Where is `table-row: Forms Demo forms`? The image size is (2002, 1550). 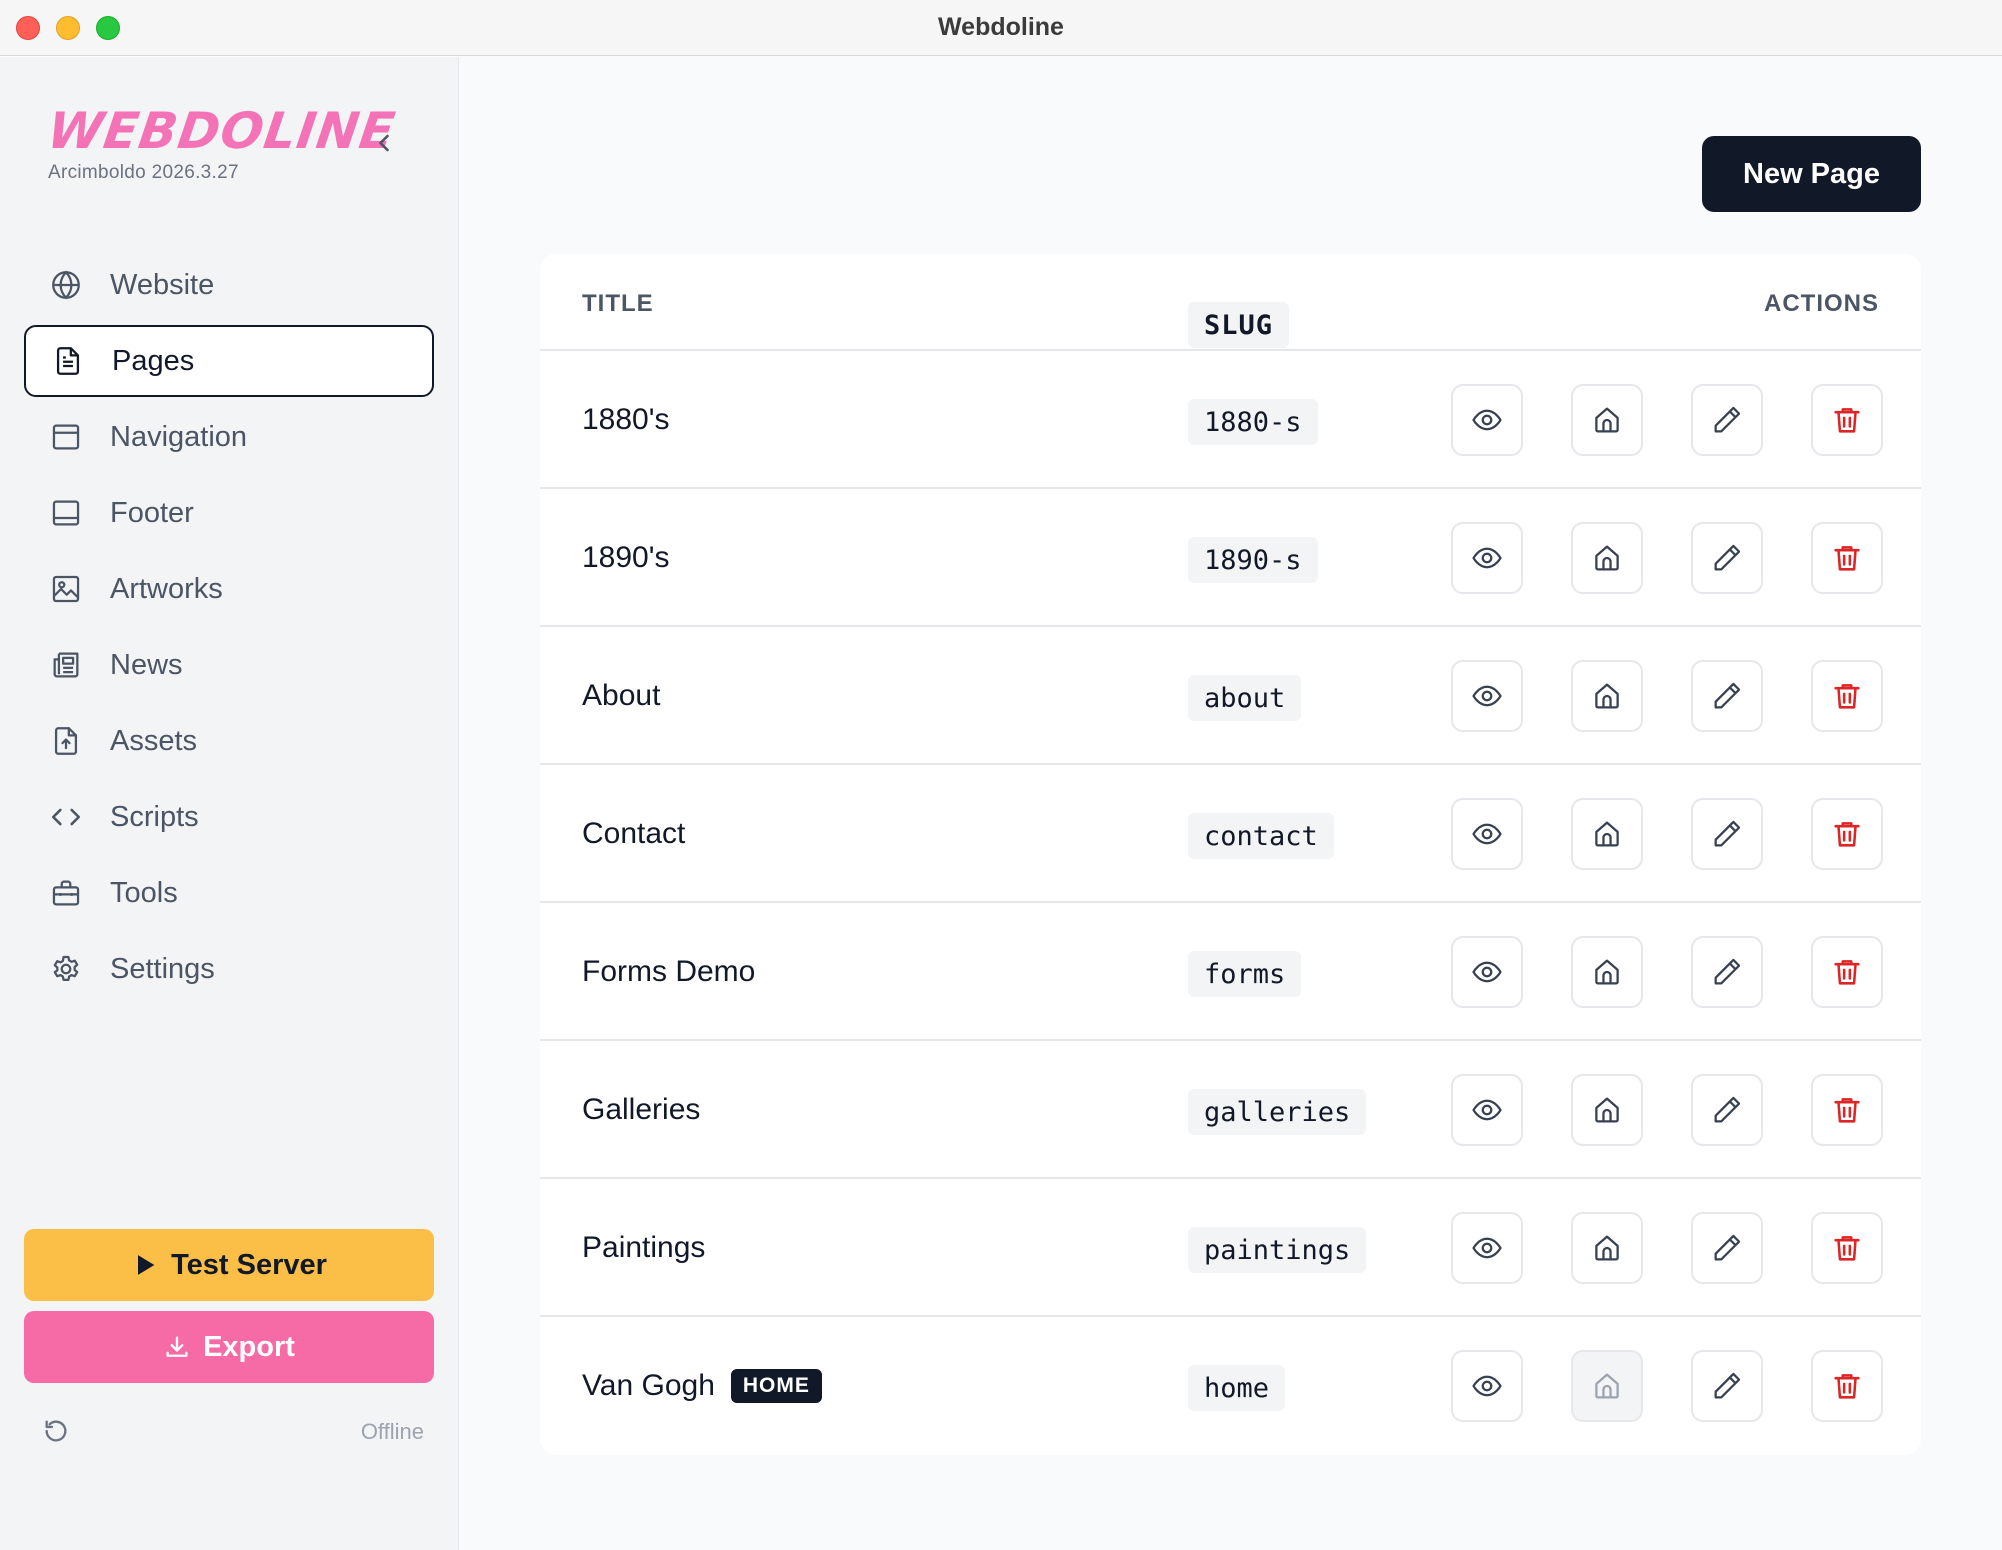 table-row: Forms Demo forms is located at coordinates (1230, 972).